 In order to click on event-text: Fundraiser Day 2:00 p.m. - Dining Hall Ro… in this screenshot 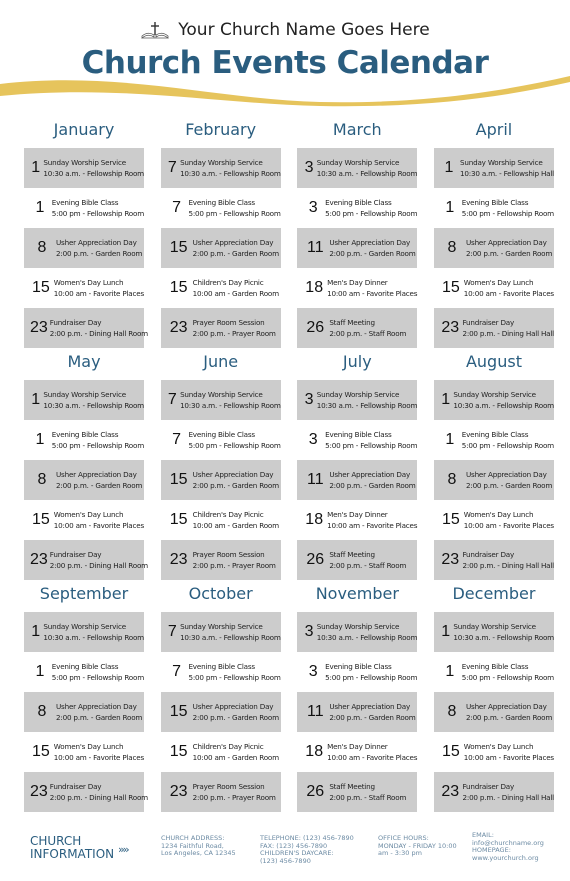, I will do `click(99, 328)`.